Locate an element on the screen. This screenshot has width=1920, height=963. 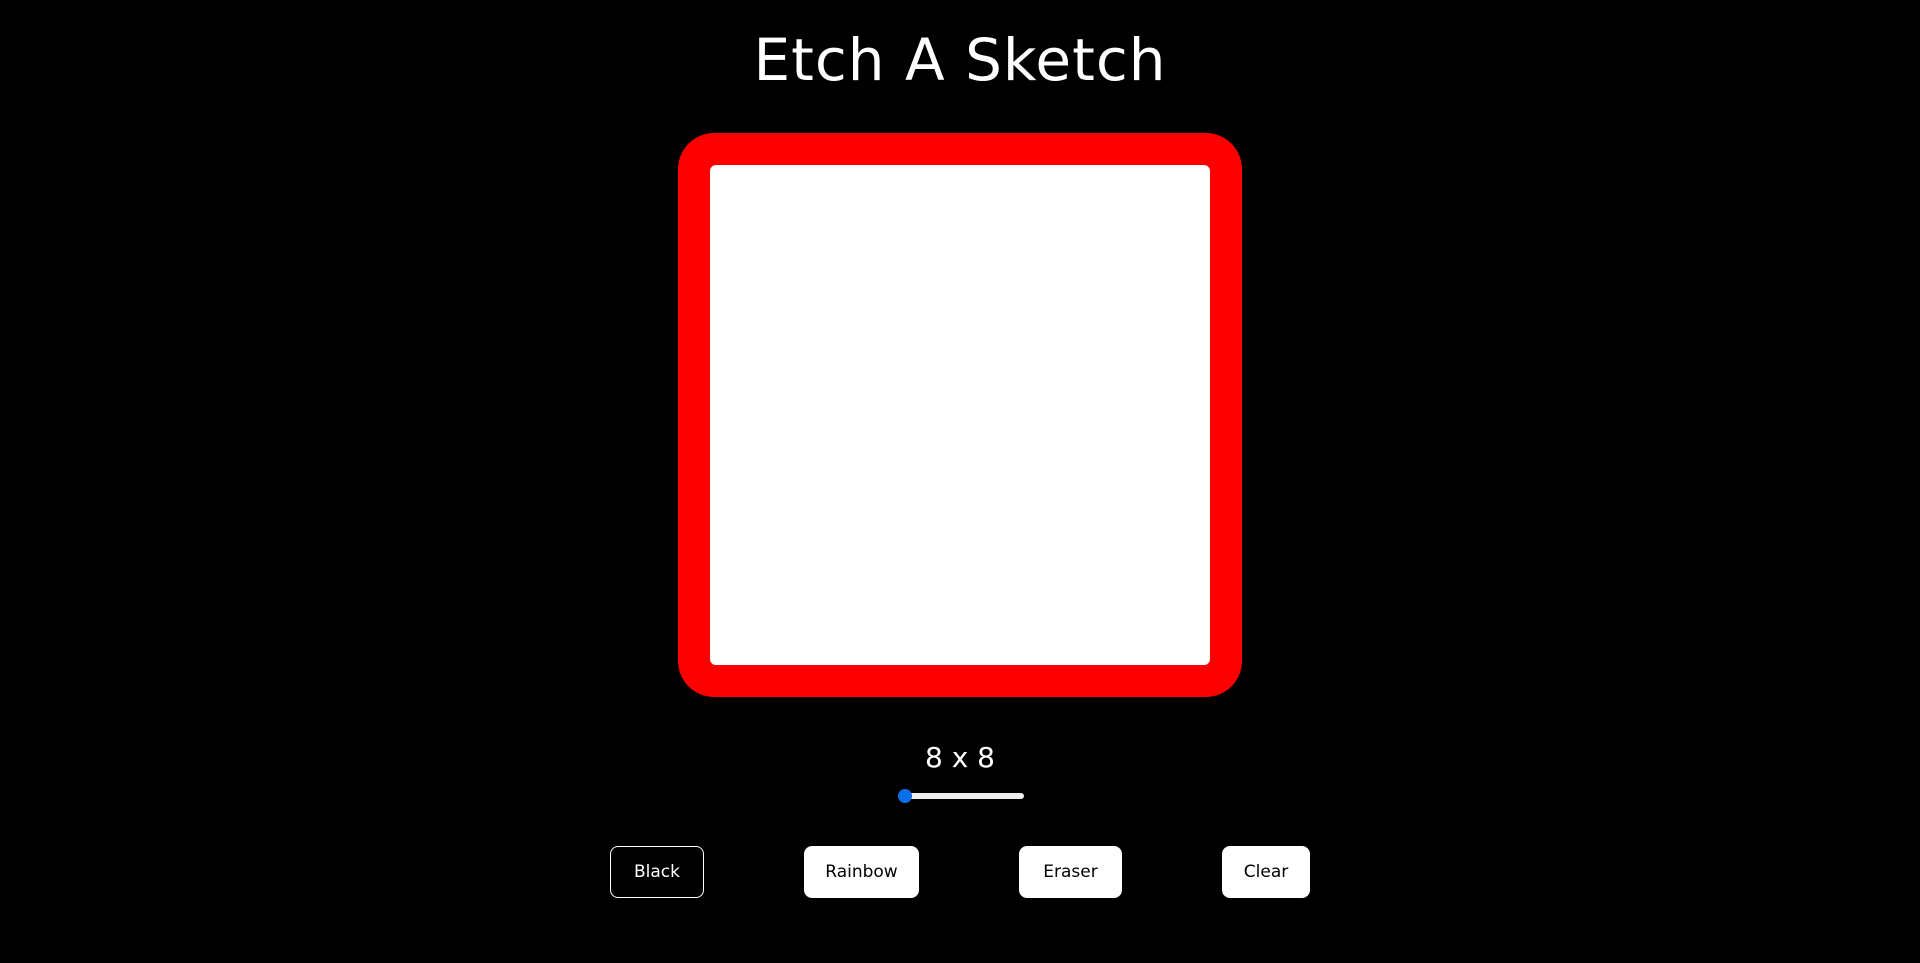
grid-size-slider is located at coordinates (961, 796).